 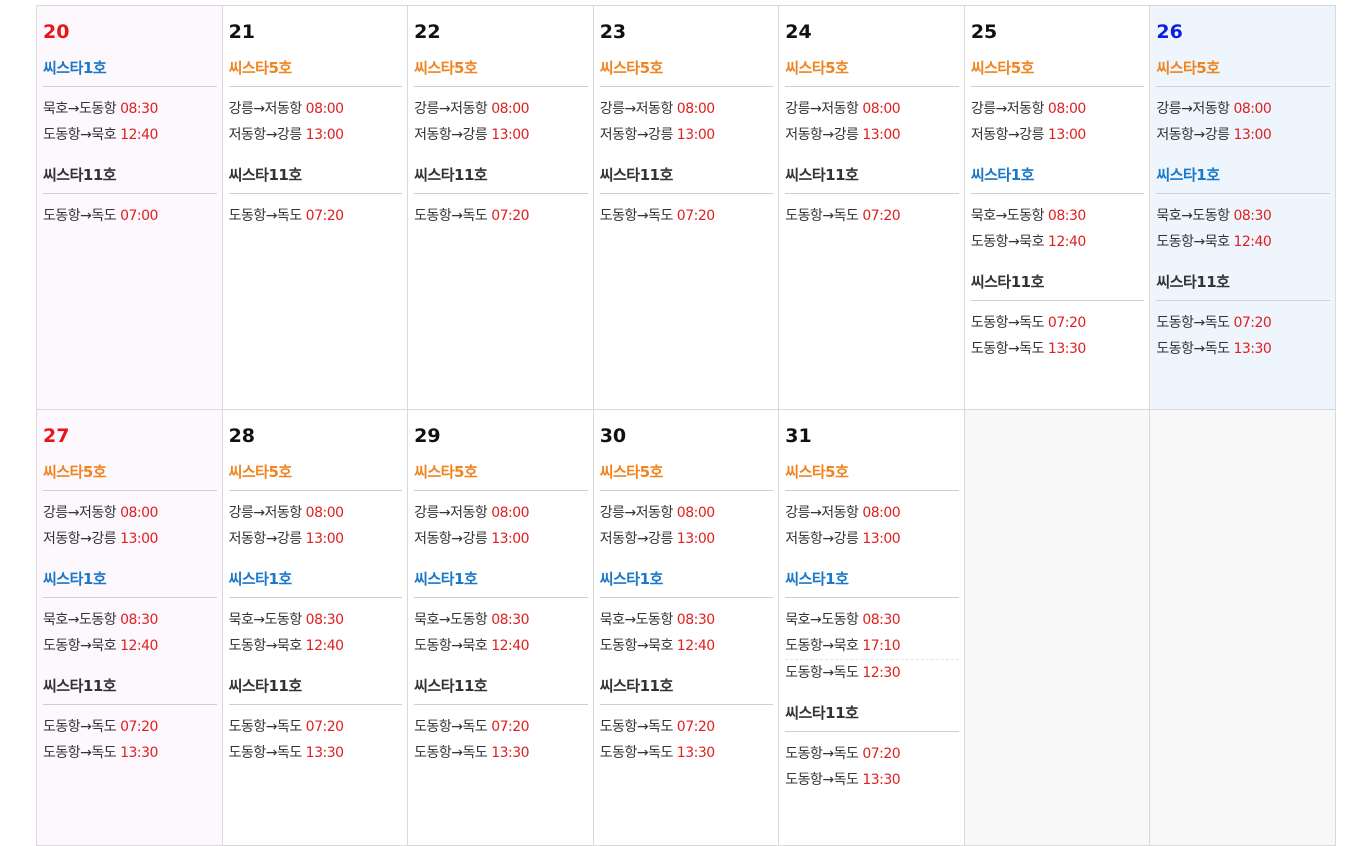 What do you see at coordinates (324, 646) in the screenshot?
I see `departure-time: 12:40` at bounding box center [324, 646].